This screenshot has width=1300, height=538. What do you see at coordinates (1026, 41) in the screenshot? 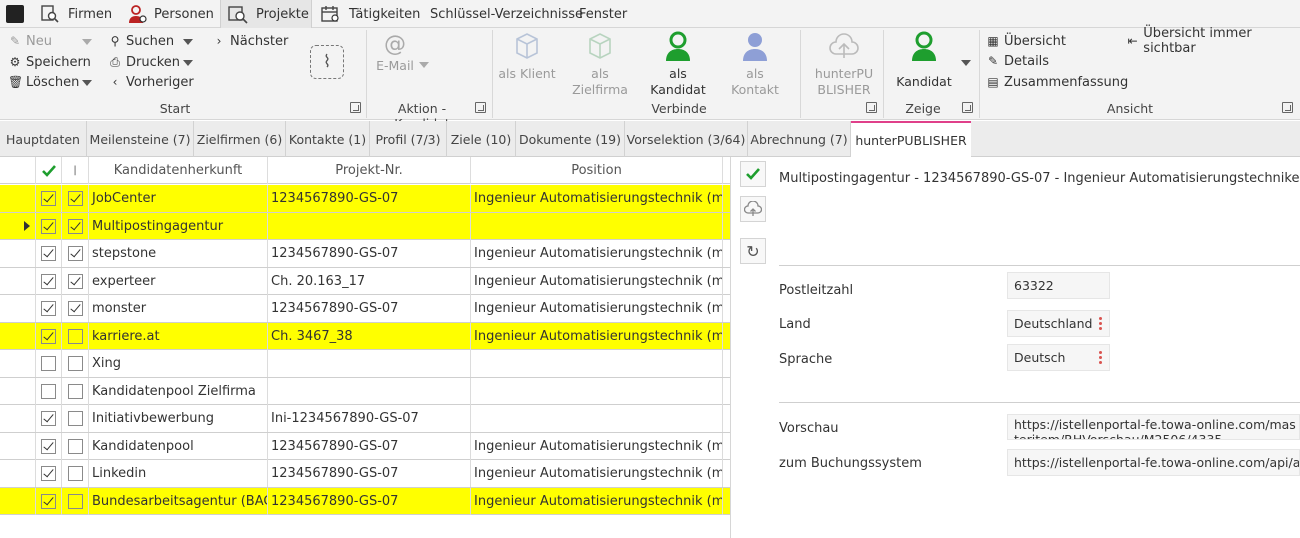
I see `overview-button: ▦ Übersicht` at bounding box center [1026, 41].